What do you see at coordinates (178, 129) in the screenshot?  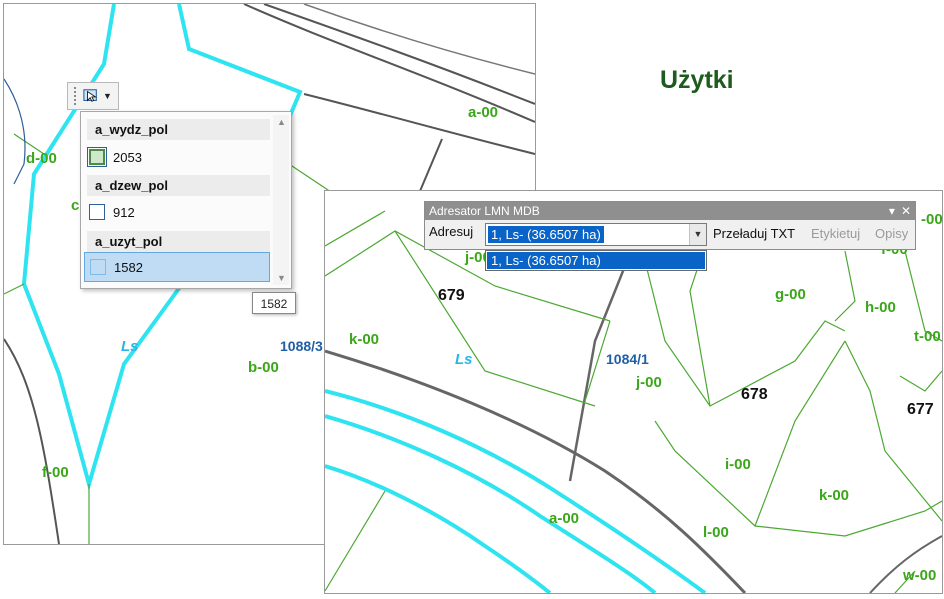 I see `layer-header: a_wydz_pol` at bounding box center [178, 129].